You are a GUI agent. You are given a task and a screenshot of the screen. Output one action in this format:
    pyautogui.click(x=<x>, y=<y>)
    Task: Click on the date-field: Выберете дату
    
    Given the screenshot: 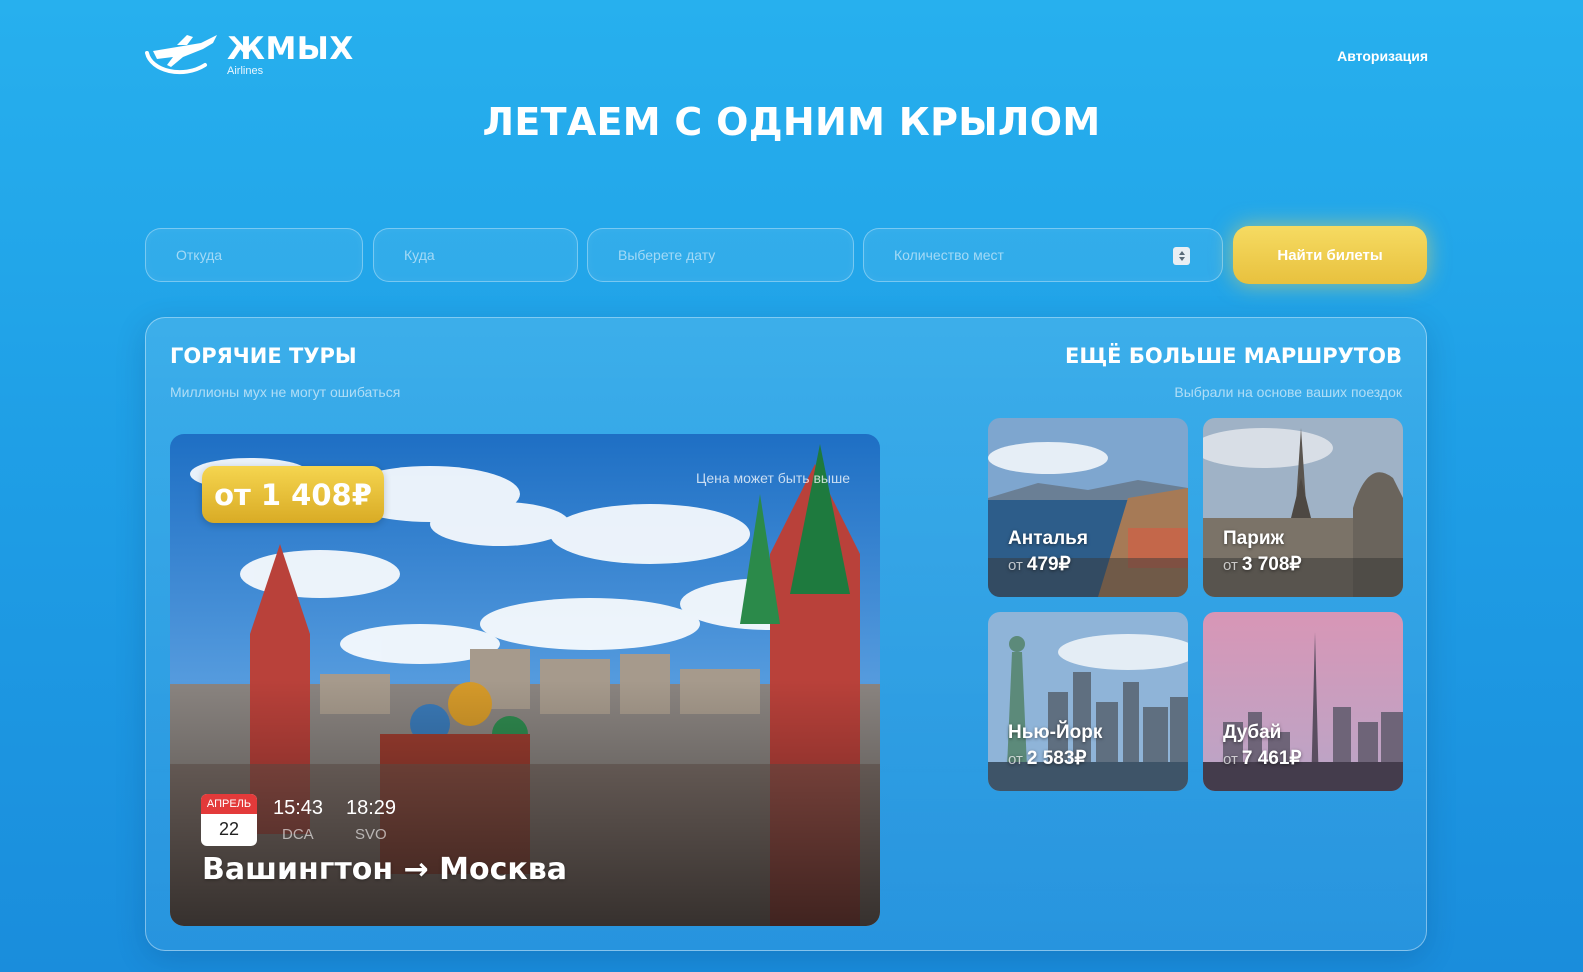 What is the action you would take?
    pyautogui.click(x=720, y=255)
    